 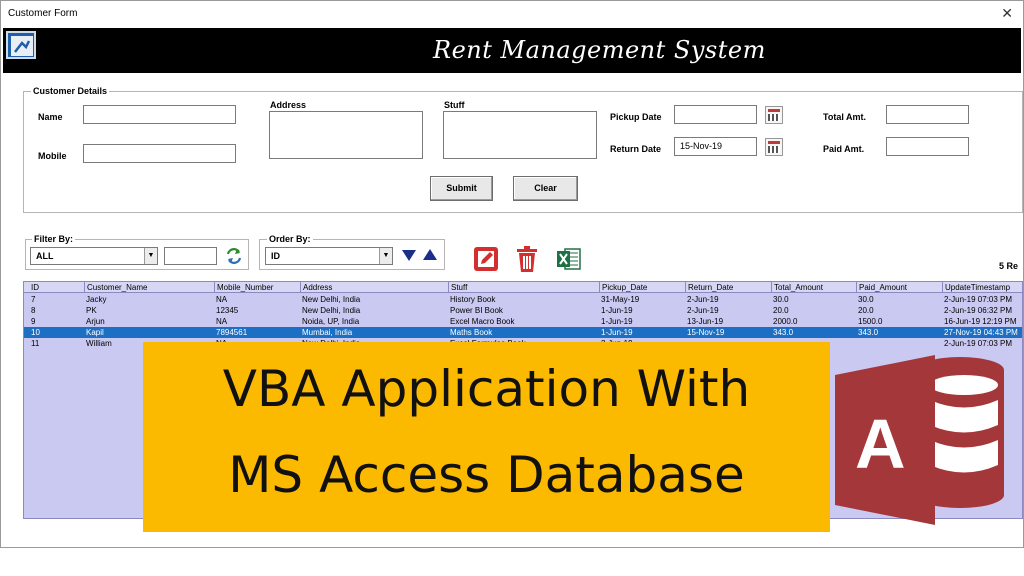 I want to click on name-label: Name, so click(x=50, y=117).